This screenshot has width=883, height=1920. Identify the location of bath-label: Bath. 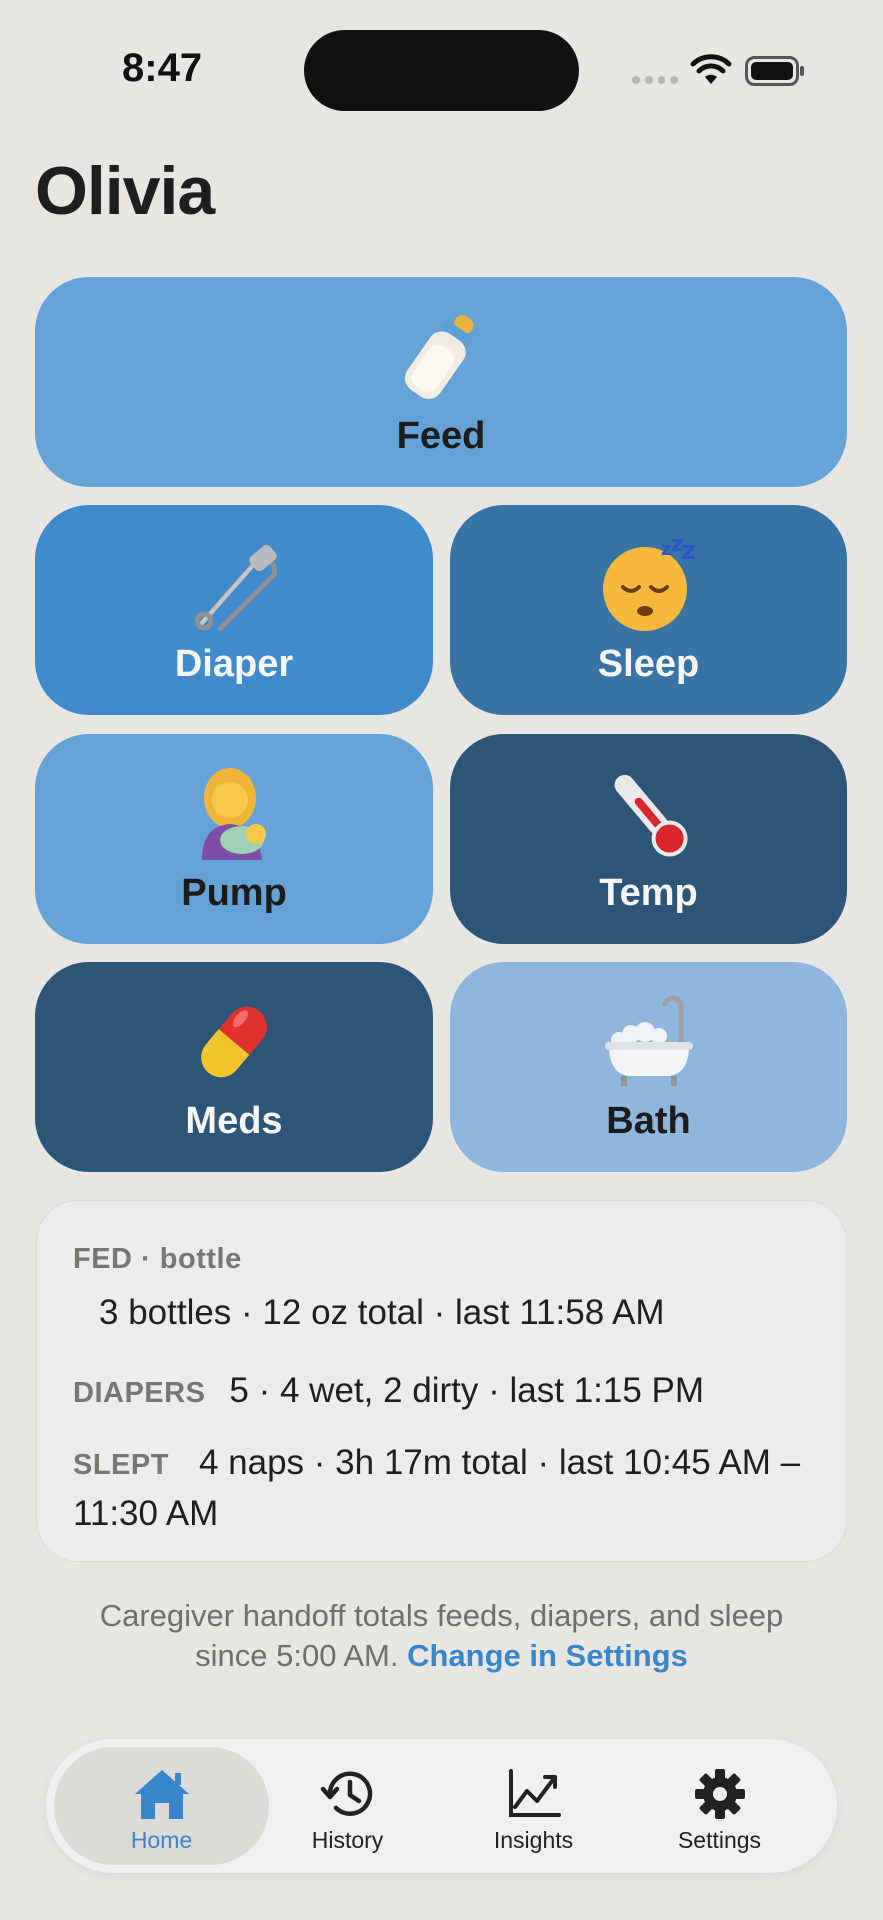
(648, 1121).